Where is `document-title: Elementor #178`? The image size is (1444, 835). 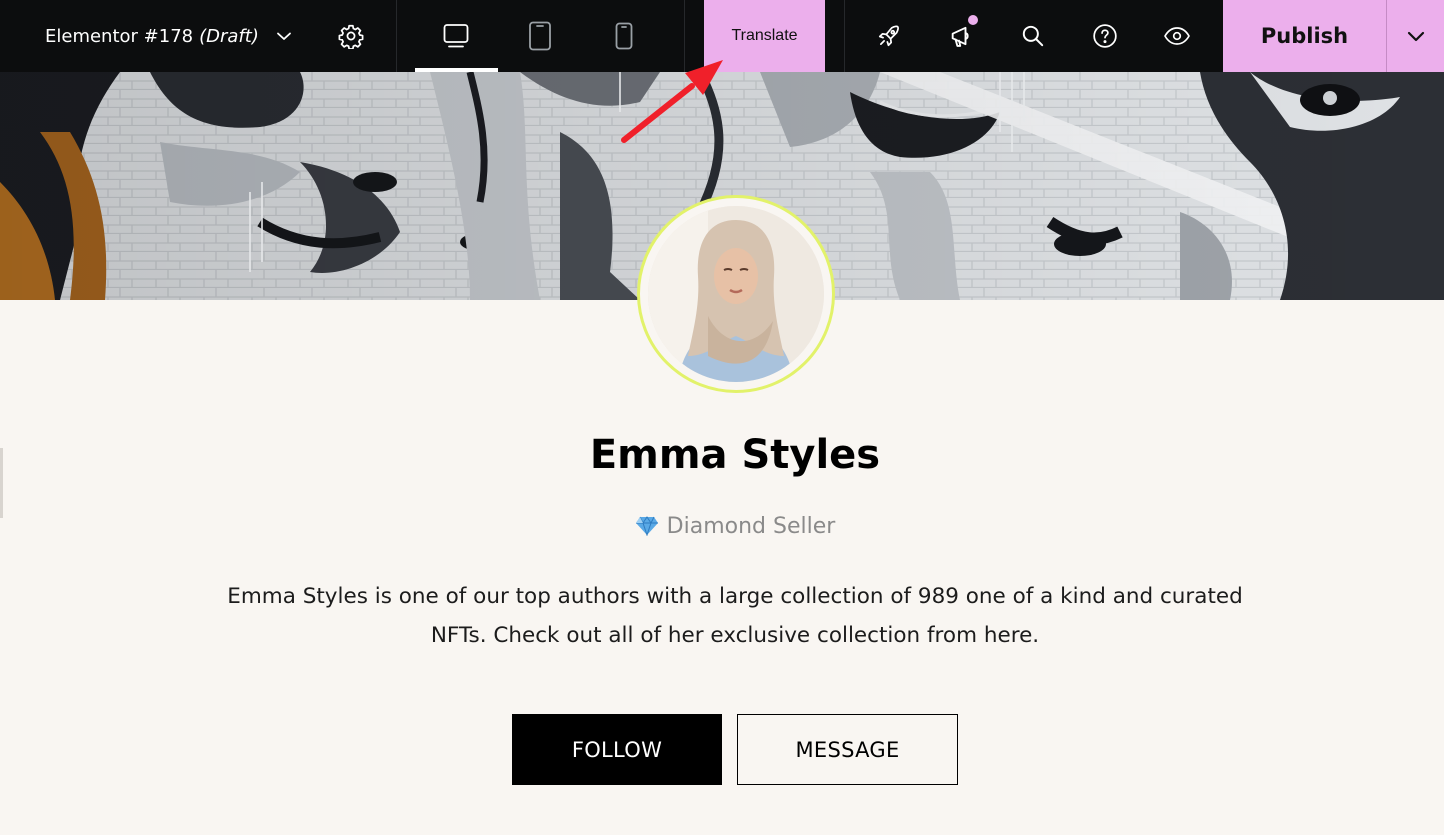
document-title: Elementor #178 is located at coordinates (119, 36).